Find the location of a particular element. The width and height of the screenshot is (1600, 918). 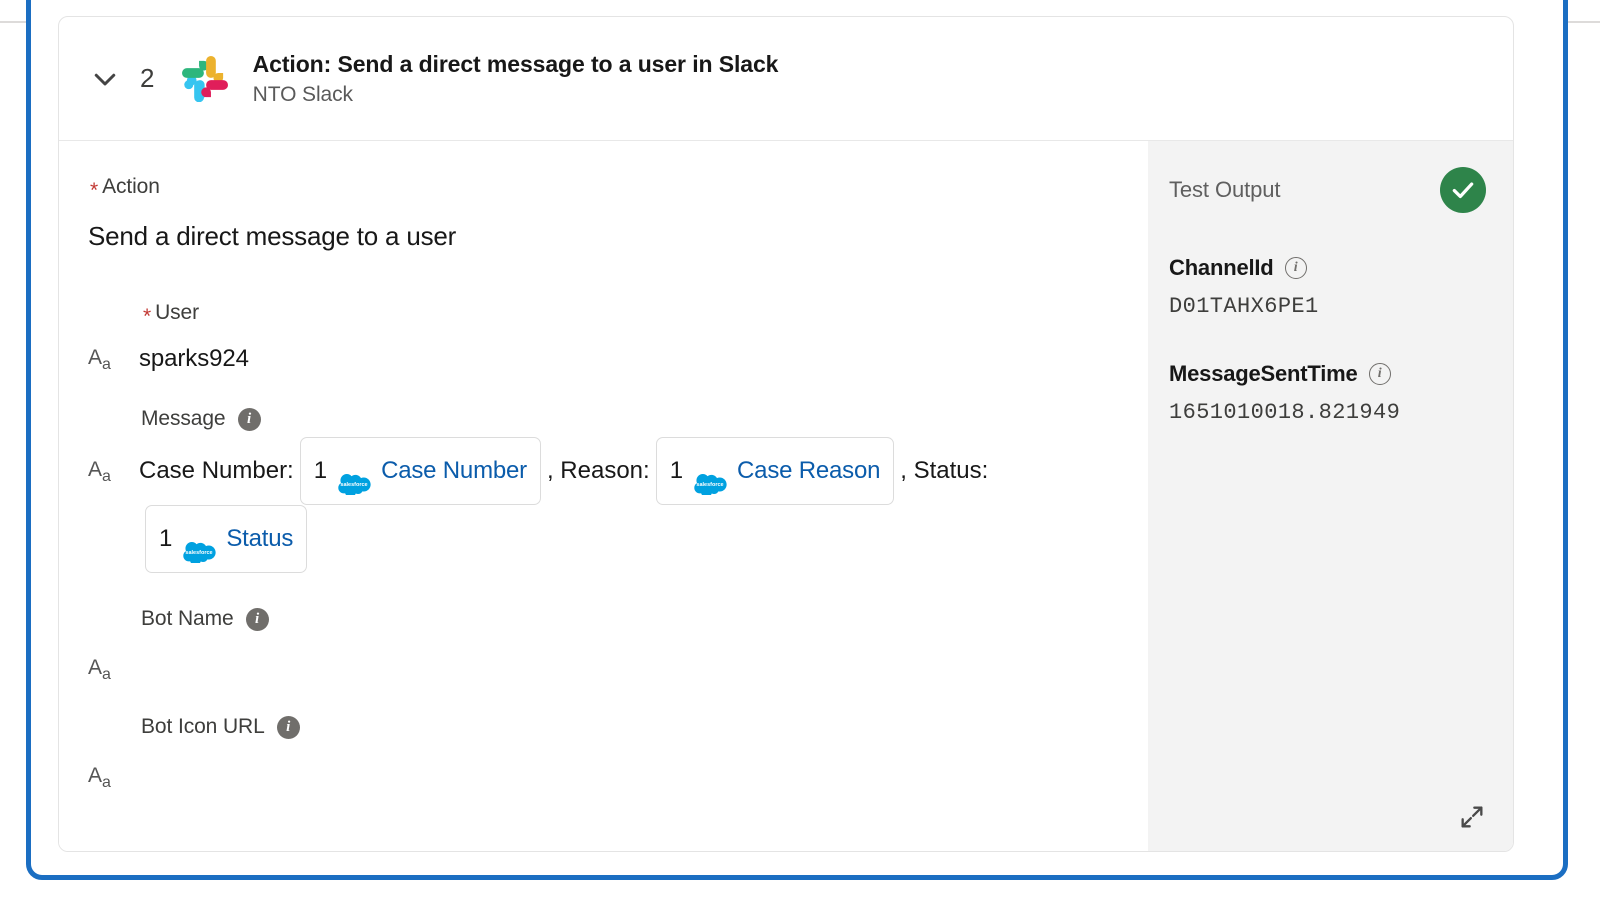

field-bot-name-label-text: Bot Name is located at coordinates (187, 618).